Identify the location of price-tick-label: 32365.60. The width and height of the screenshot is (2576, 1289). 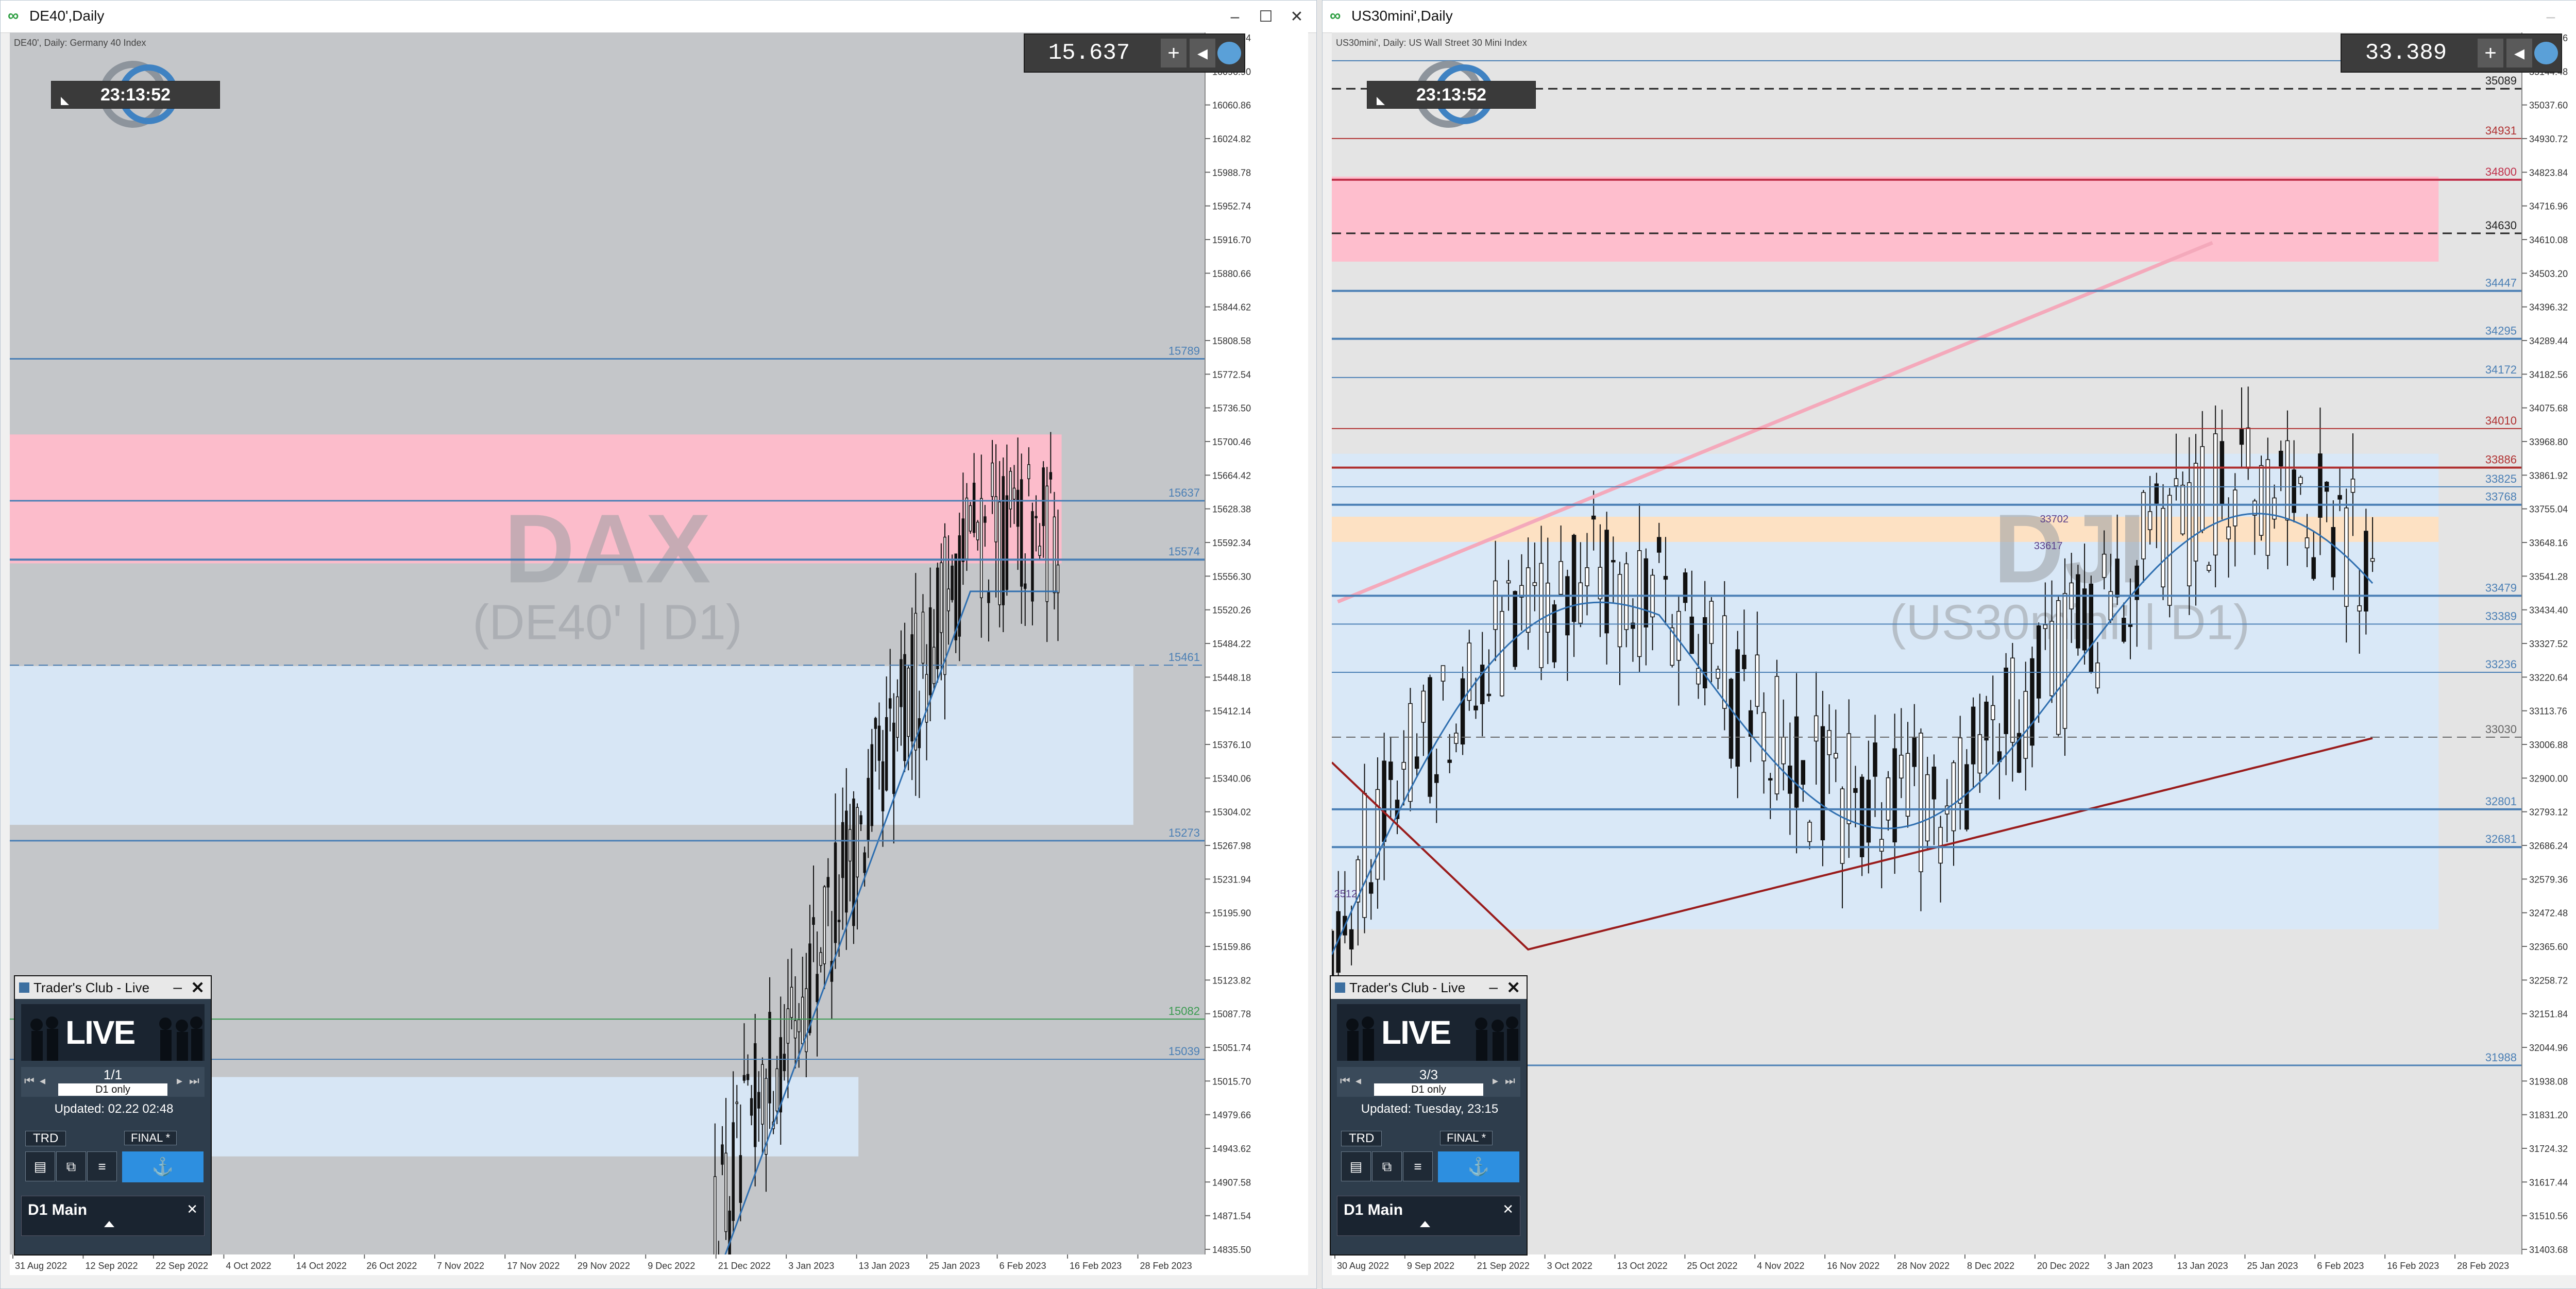
(2548, 947).